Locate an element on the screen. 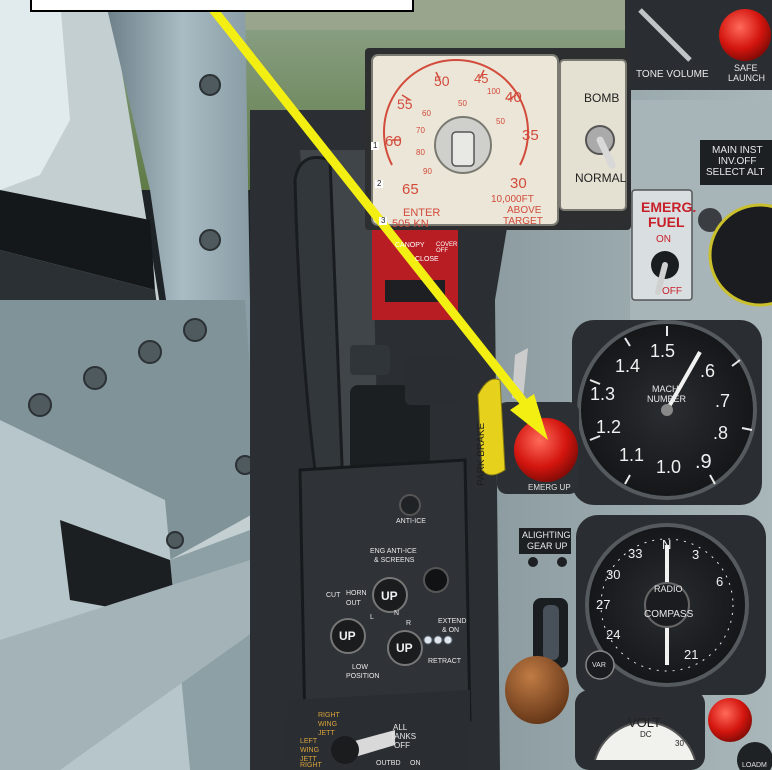 This screenshot has height=770, width=772. mach-num-14: 1.4 is located at coordinates (628, 366).